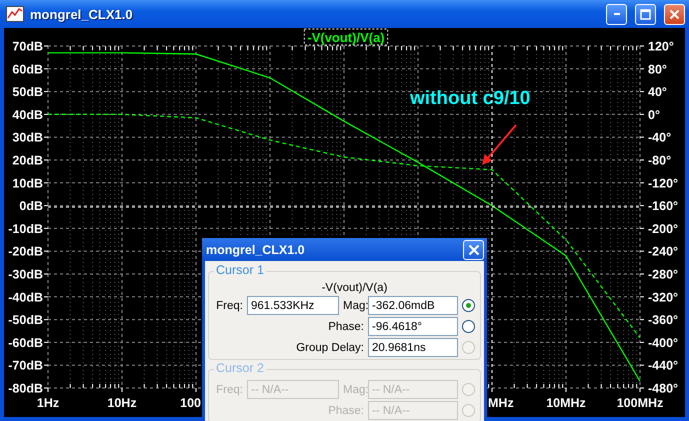  What do you see at coordinates (27, 183) in the screenshot?
I see `axis-label: 10dB` at bounding box center [27, 183].